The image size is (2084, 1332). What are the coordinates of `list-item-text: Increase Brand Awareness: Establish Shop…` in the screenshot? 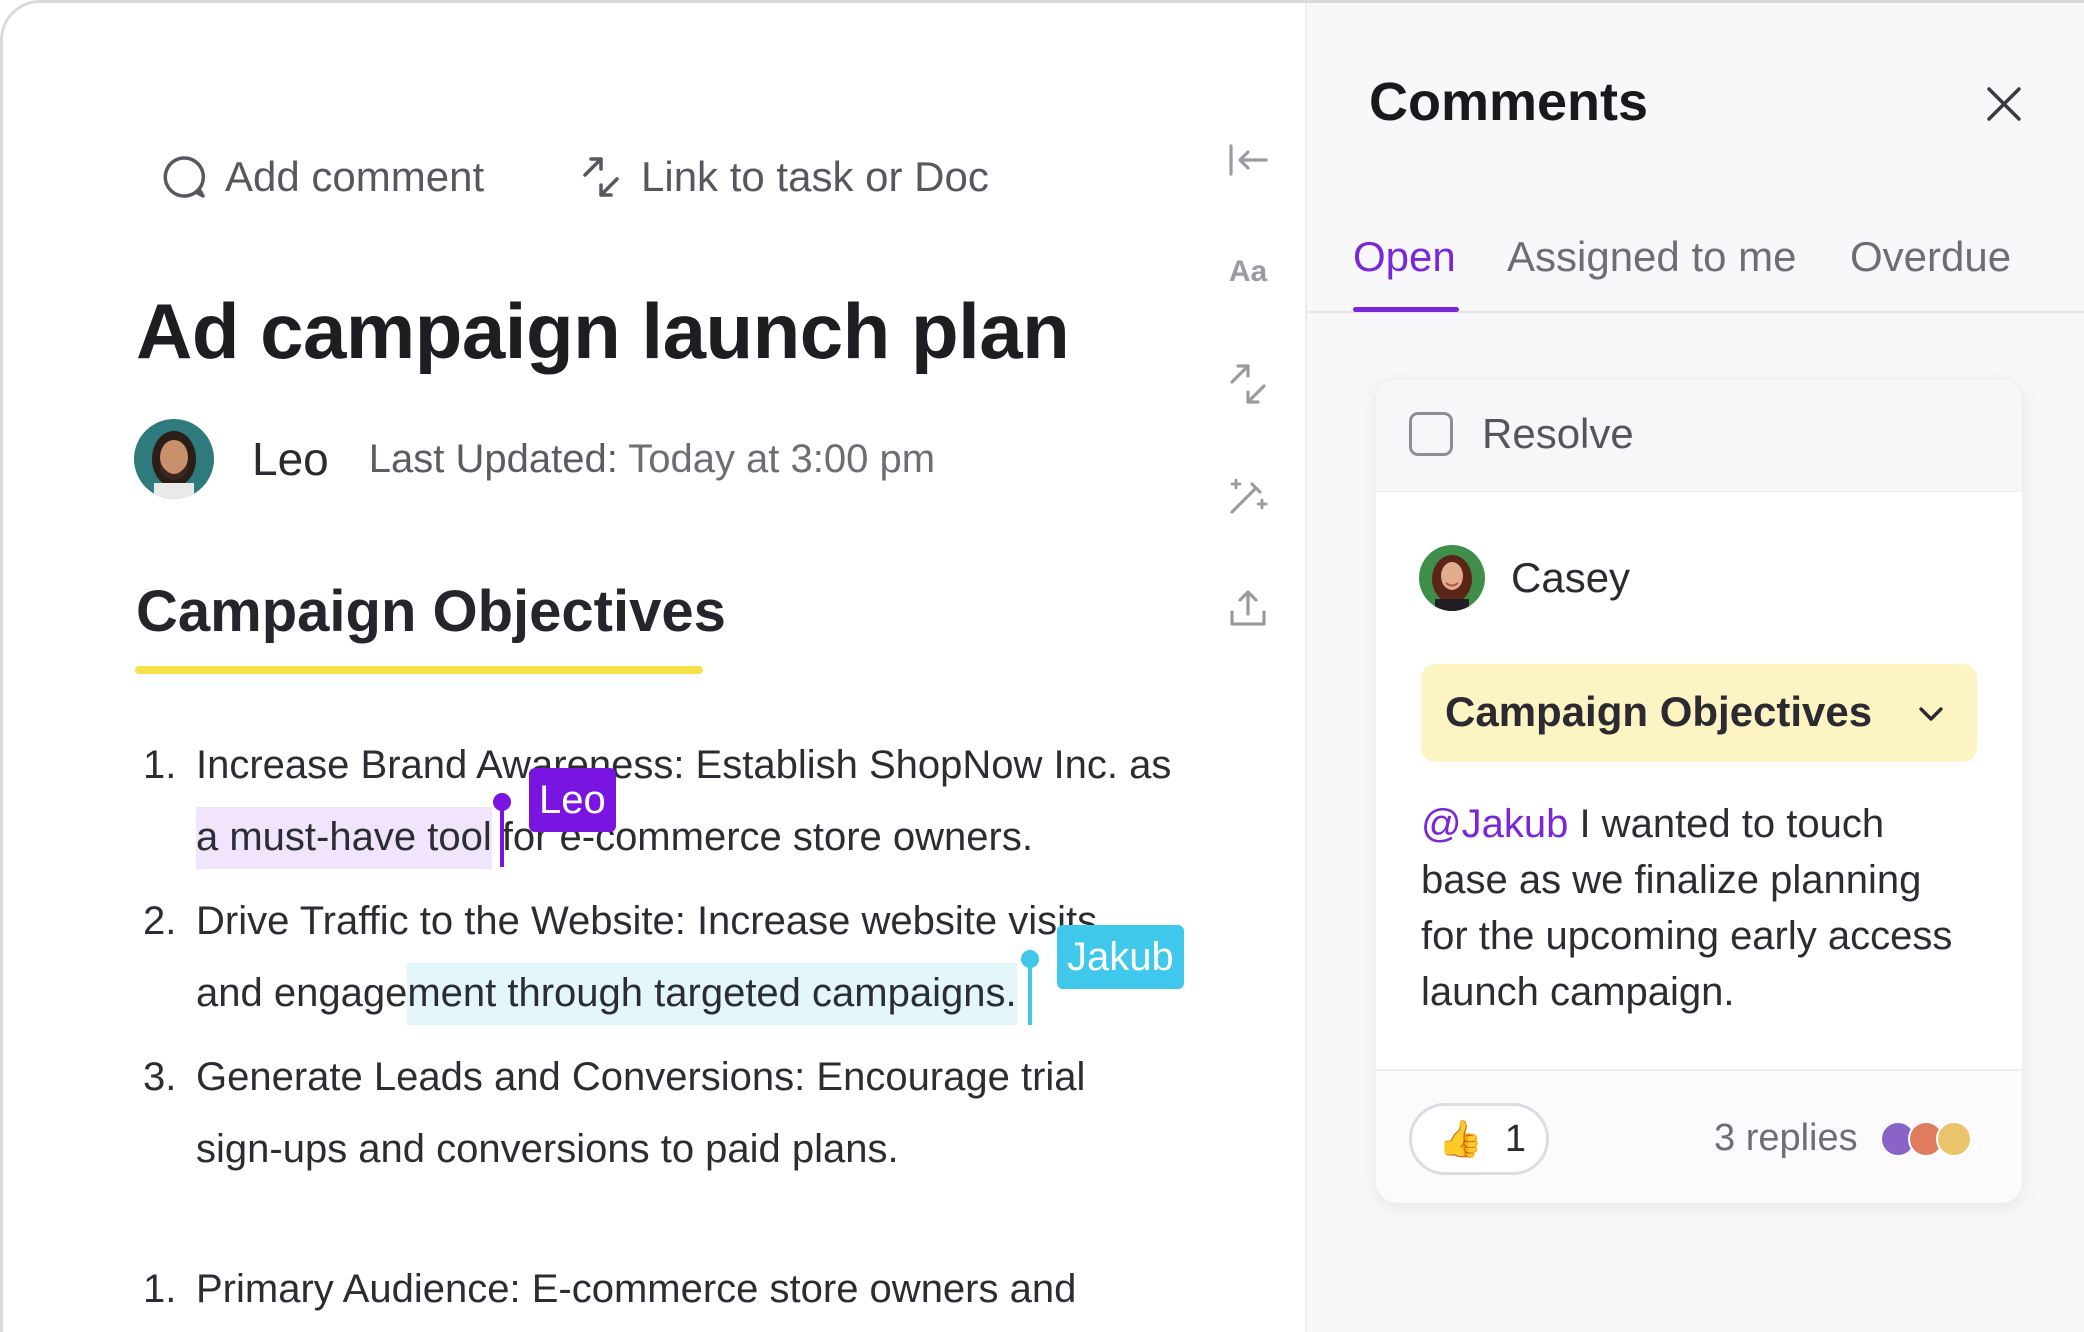 It's located at (684, 765).